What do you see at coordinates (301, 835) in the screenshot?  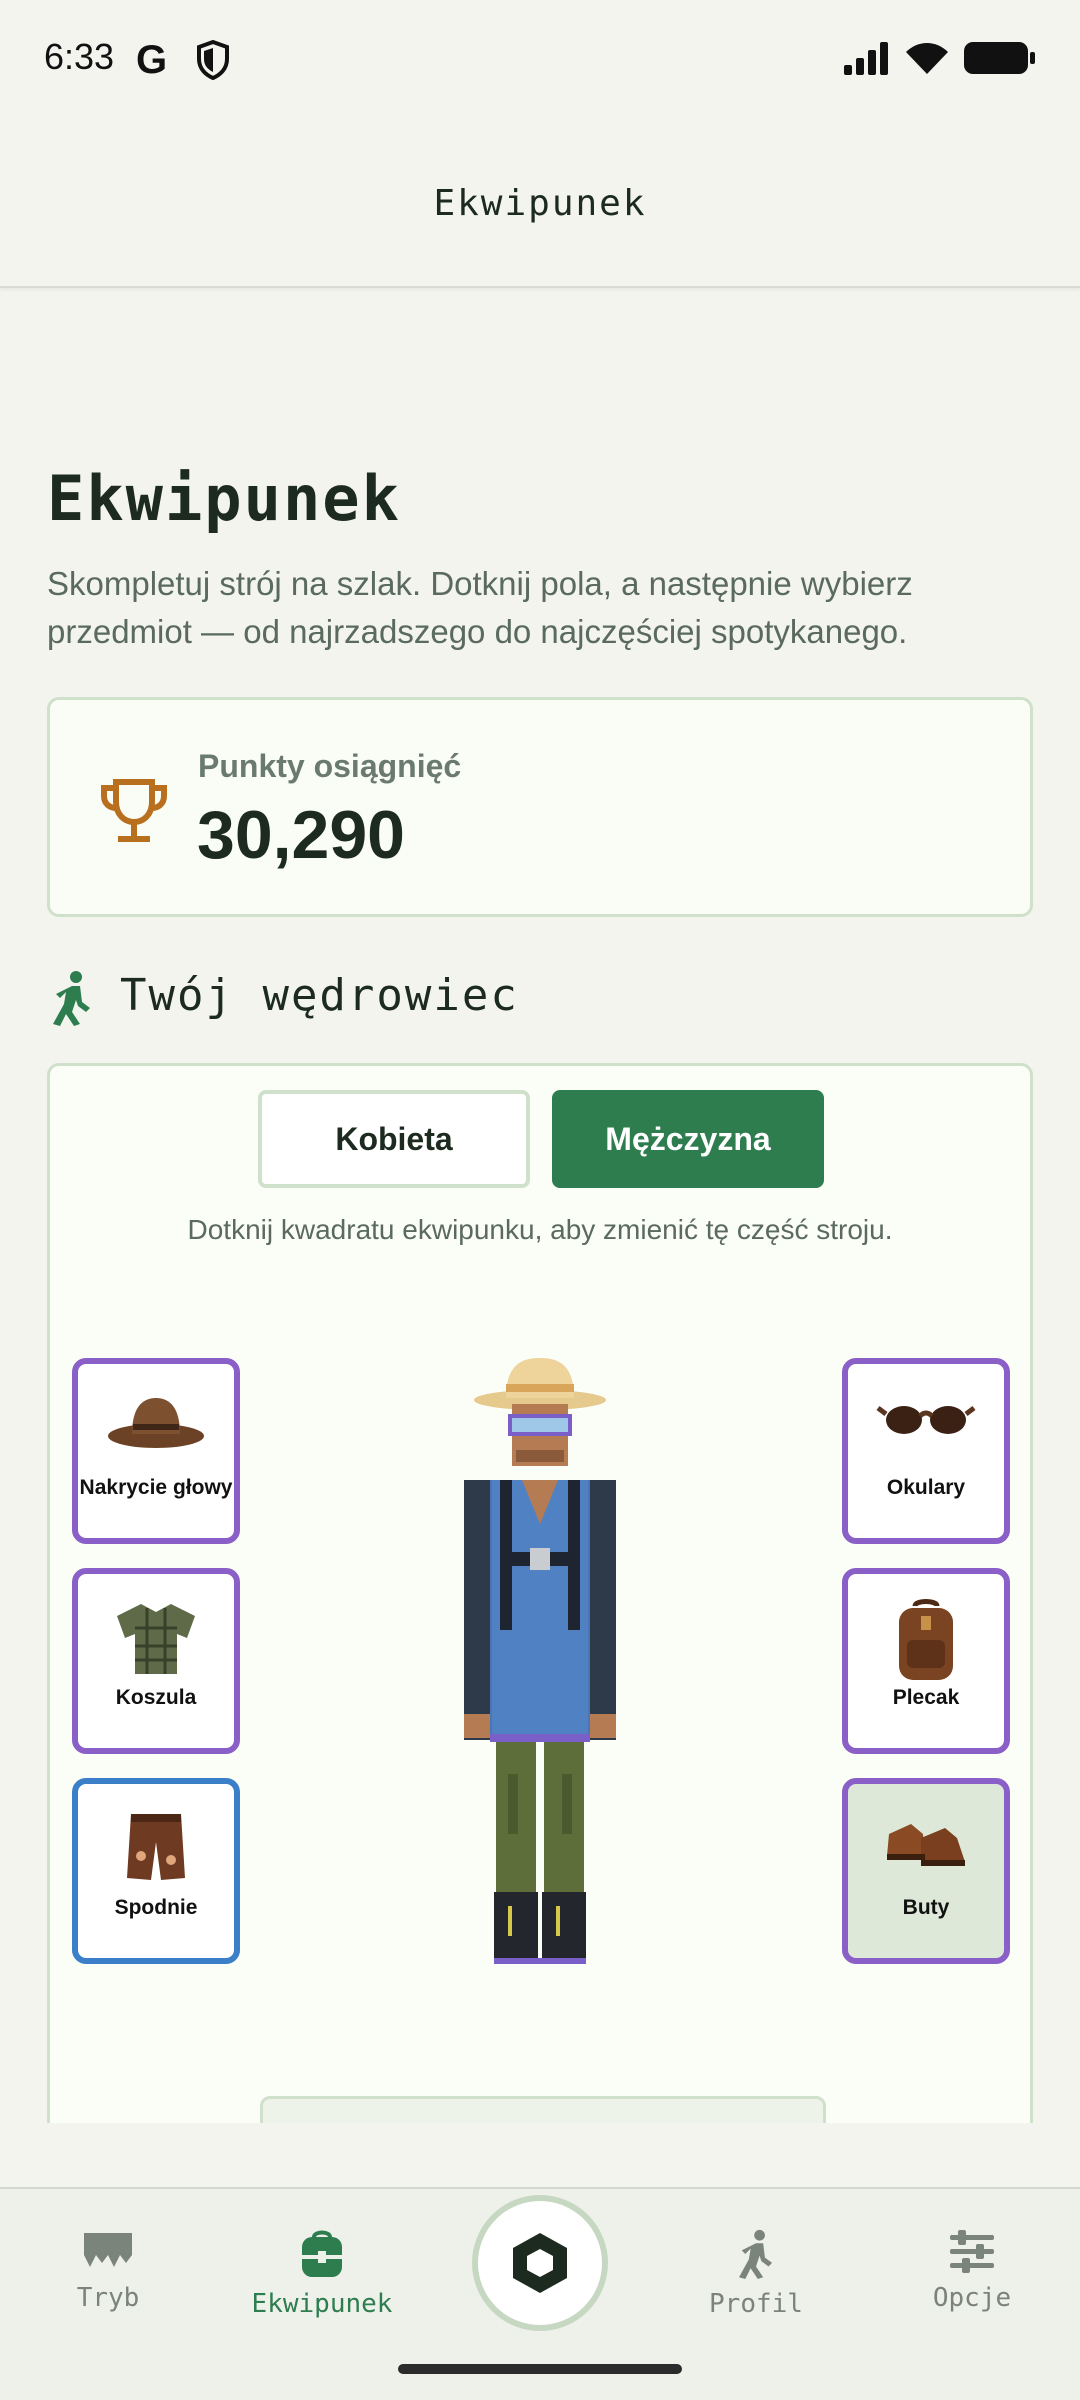 I see `points-value: 30,290` at bounding box center [301, 835].